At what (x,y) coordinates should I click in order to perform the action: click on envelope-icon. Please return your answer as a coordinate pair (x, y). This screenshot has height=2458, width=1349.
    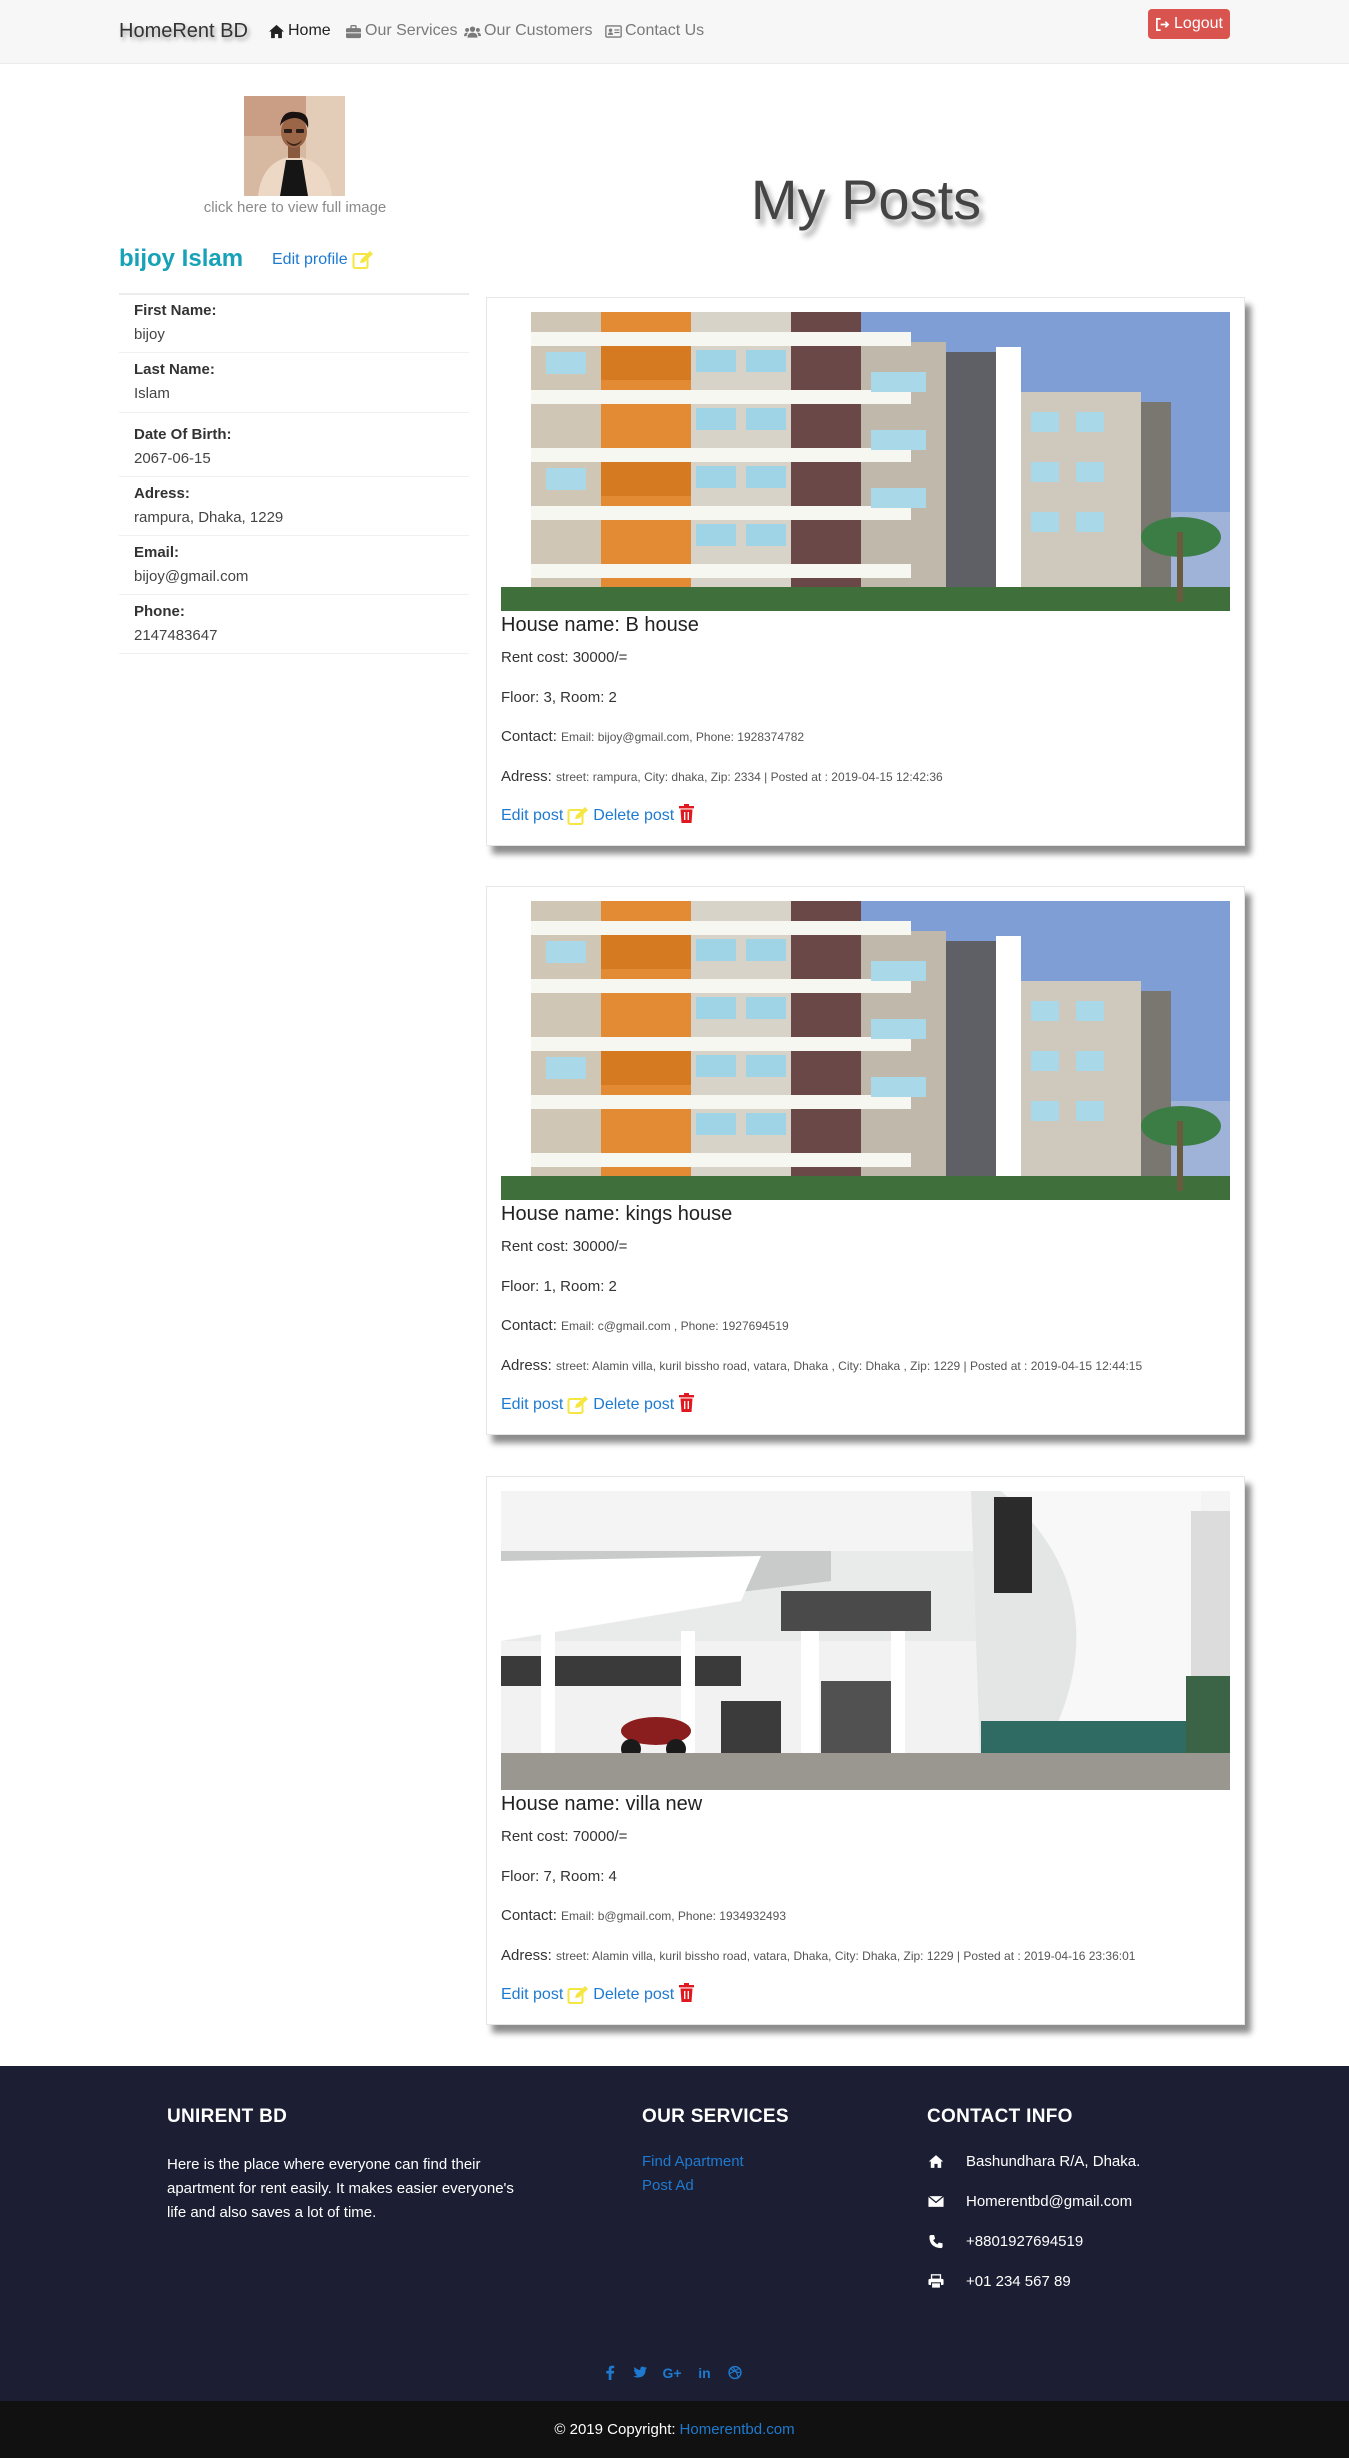
    Looking at the image, I should click on (936, 2202).